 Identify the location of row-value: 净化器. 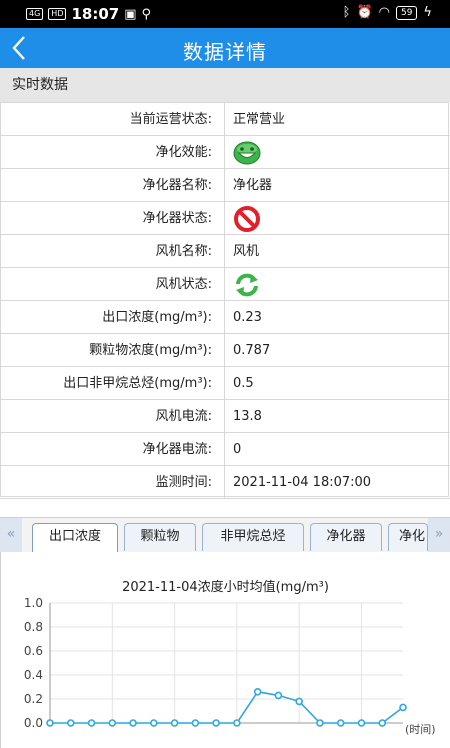
(253, 185).